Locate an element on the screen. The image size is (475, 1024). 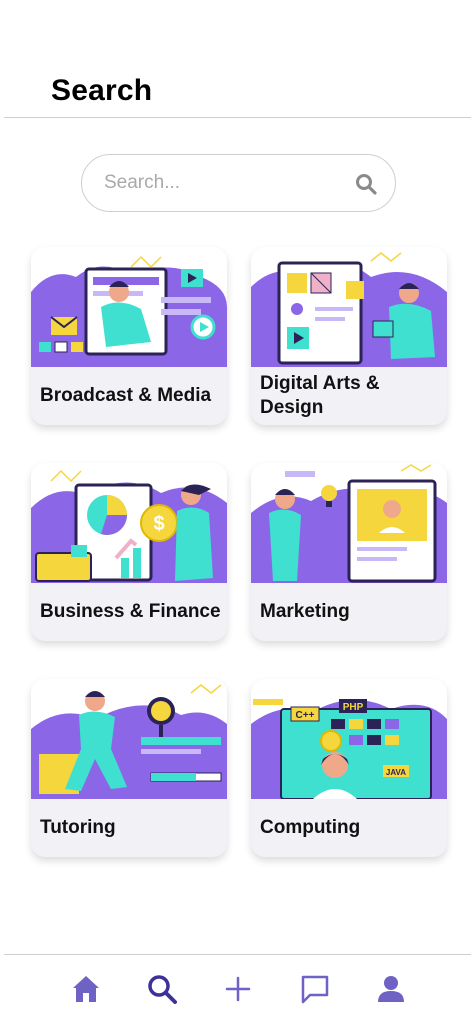
category-card-computing: C++ PHP JAVA Computing is located at coordinates (349, 768).